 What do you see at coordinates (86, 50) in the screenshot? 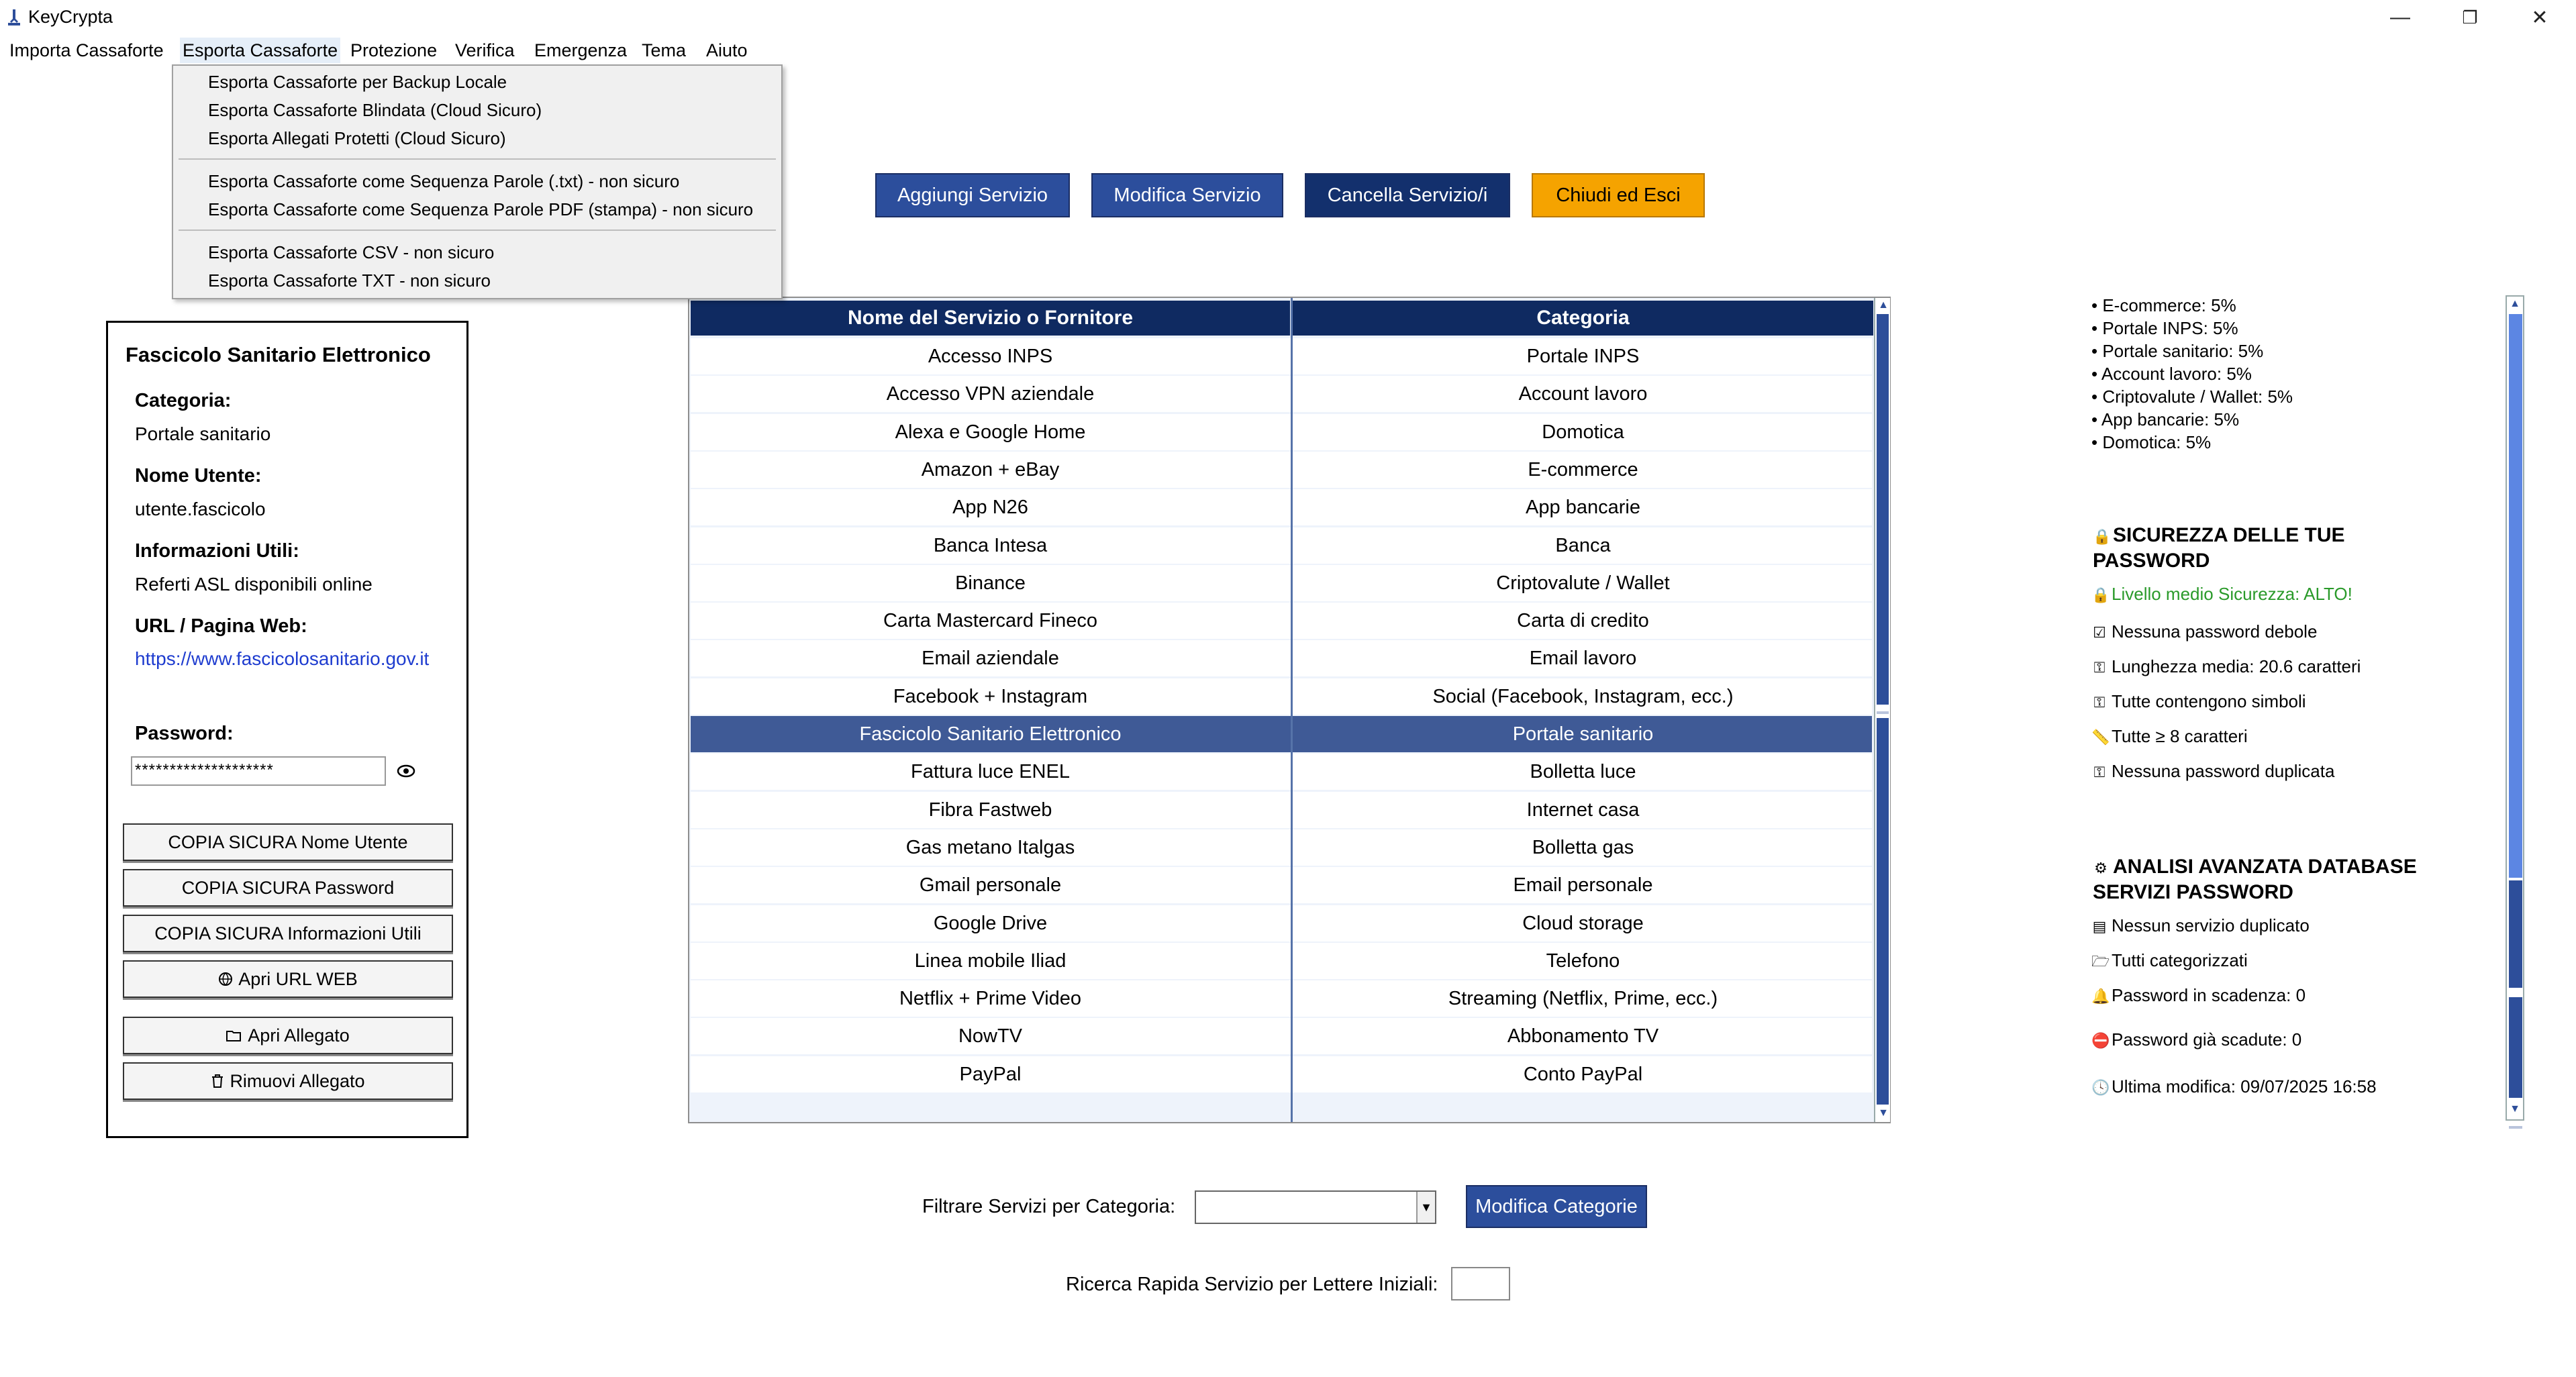
I see `menu-importa-cassaforte: Importa Cassaforte` at bounding box center [86, 50].